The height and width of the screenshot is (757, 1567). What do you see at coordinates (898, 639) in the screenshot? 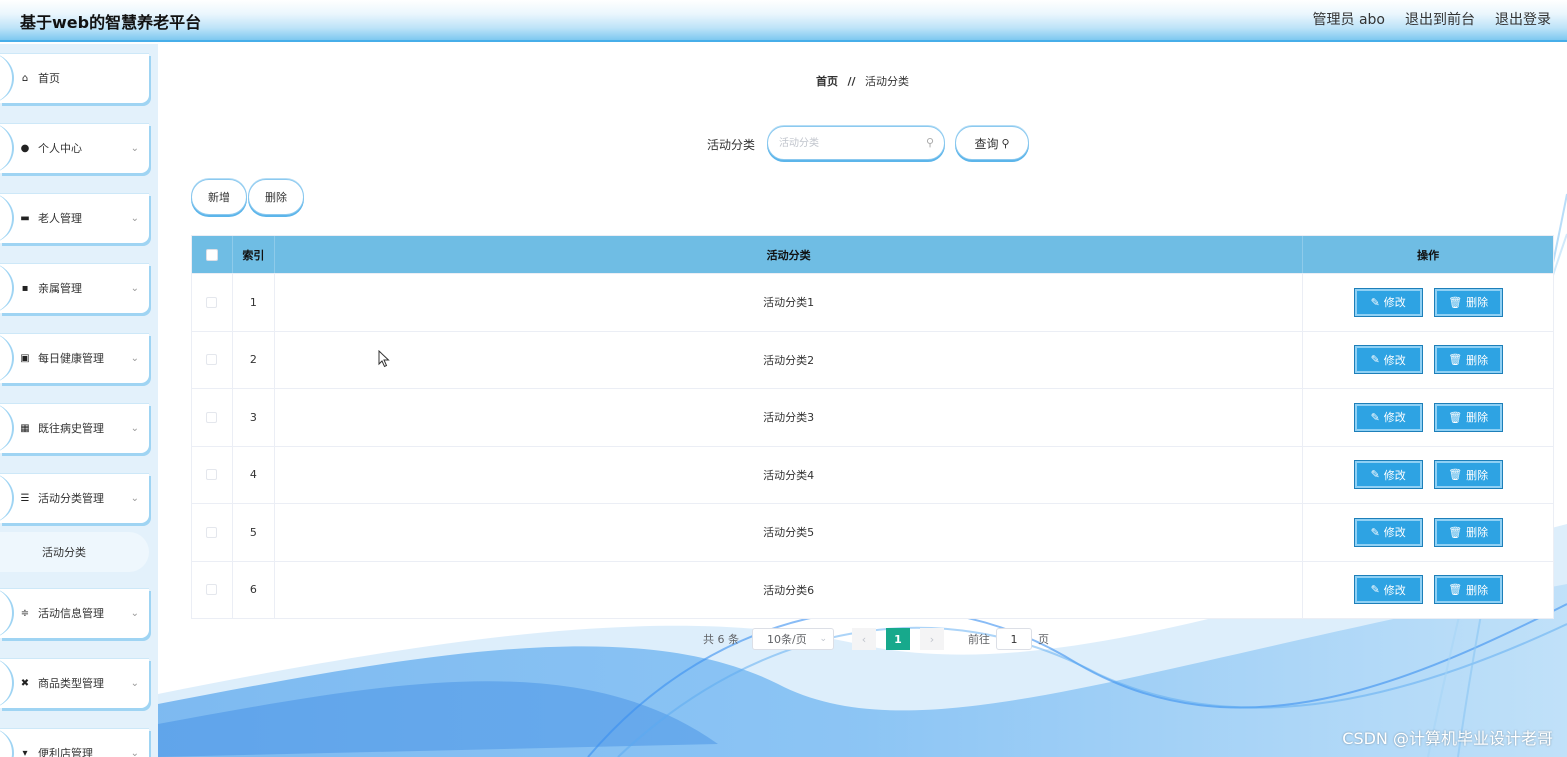
I see `page-number-current: 1` at bounding box center [898, 639].